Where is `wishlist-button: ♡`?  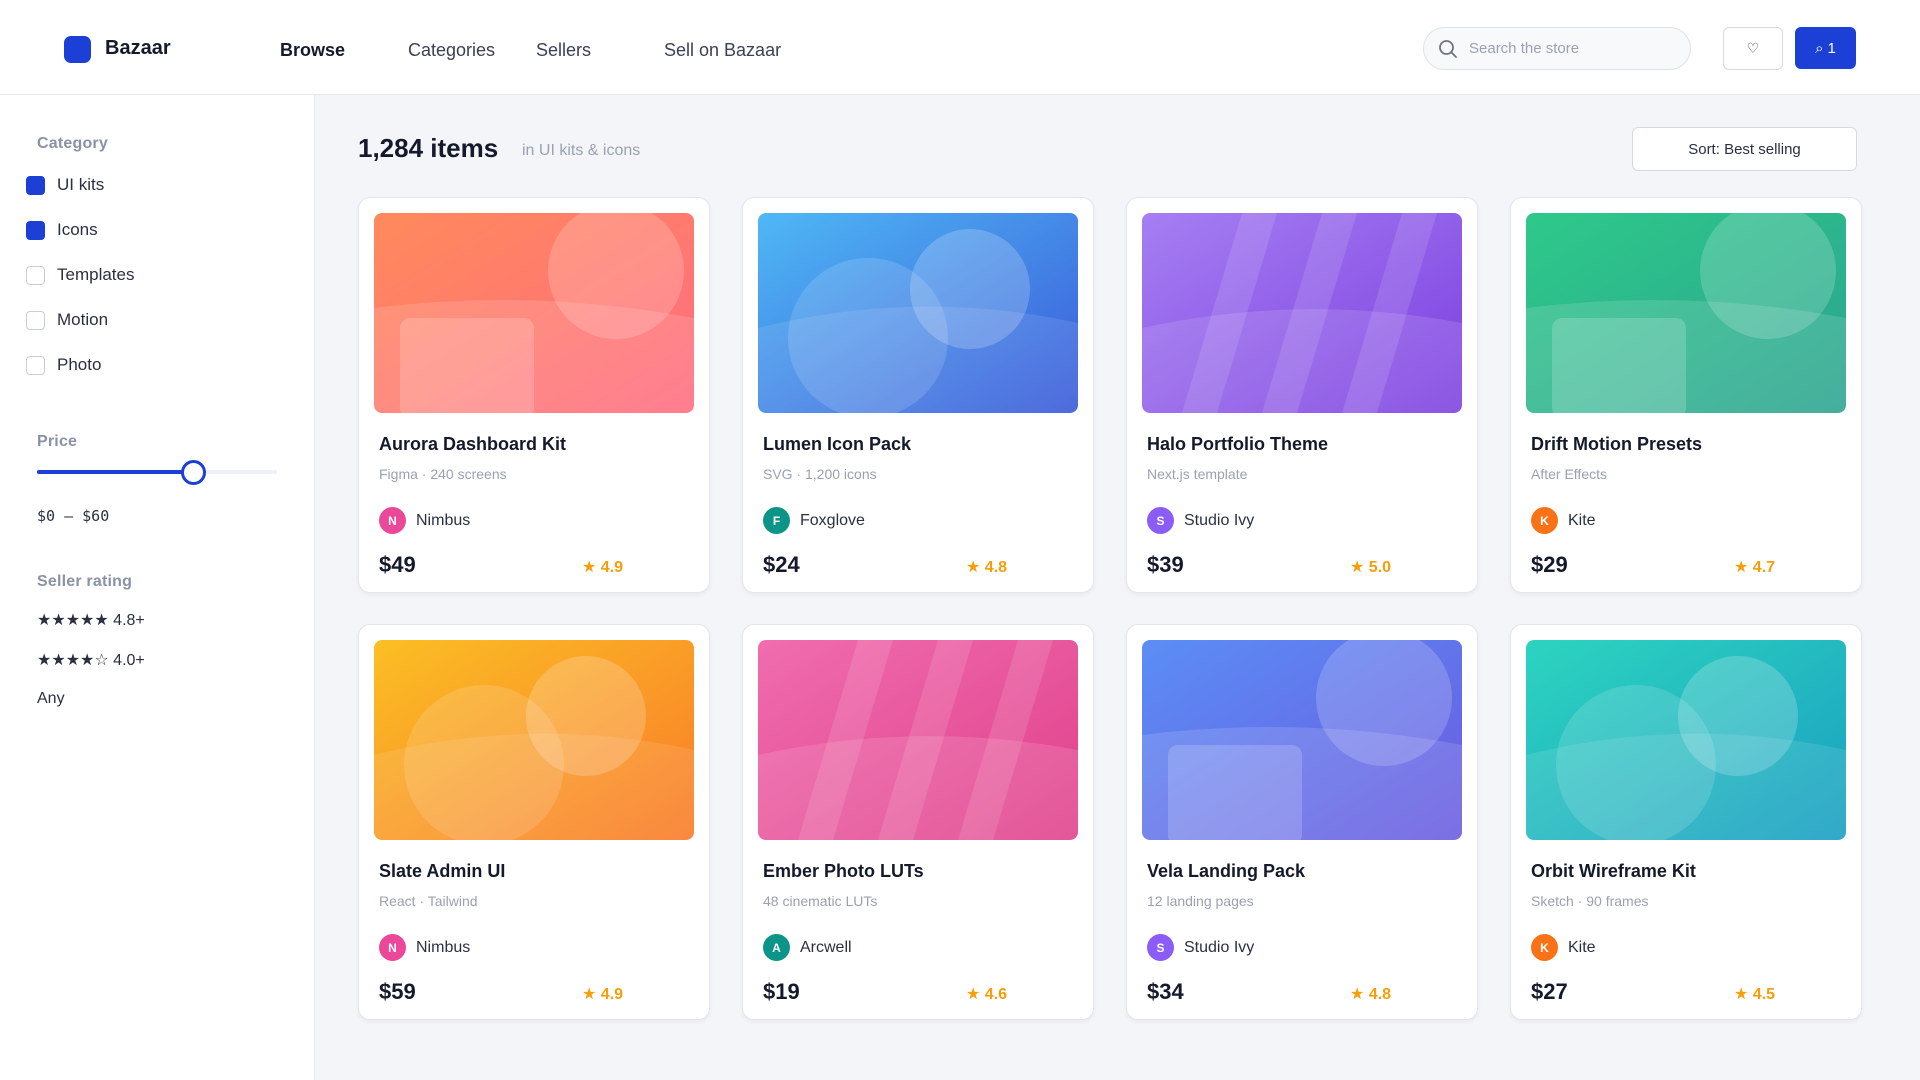 wishlist-button: ♡ is located at coordinates (1753, 48).